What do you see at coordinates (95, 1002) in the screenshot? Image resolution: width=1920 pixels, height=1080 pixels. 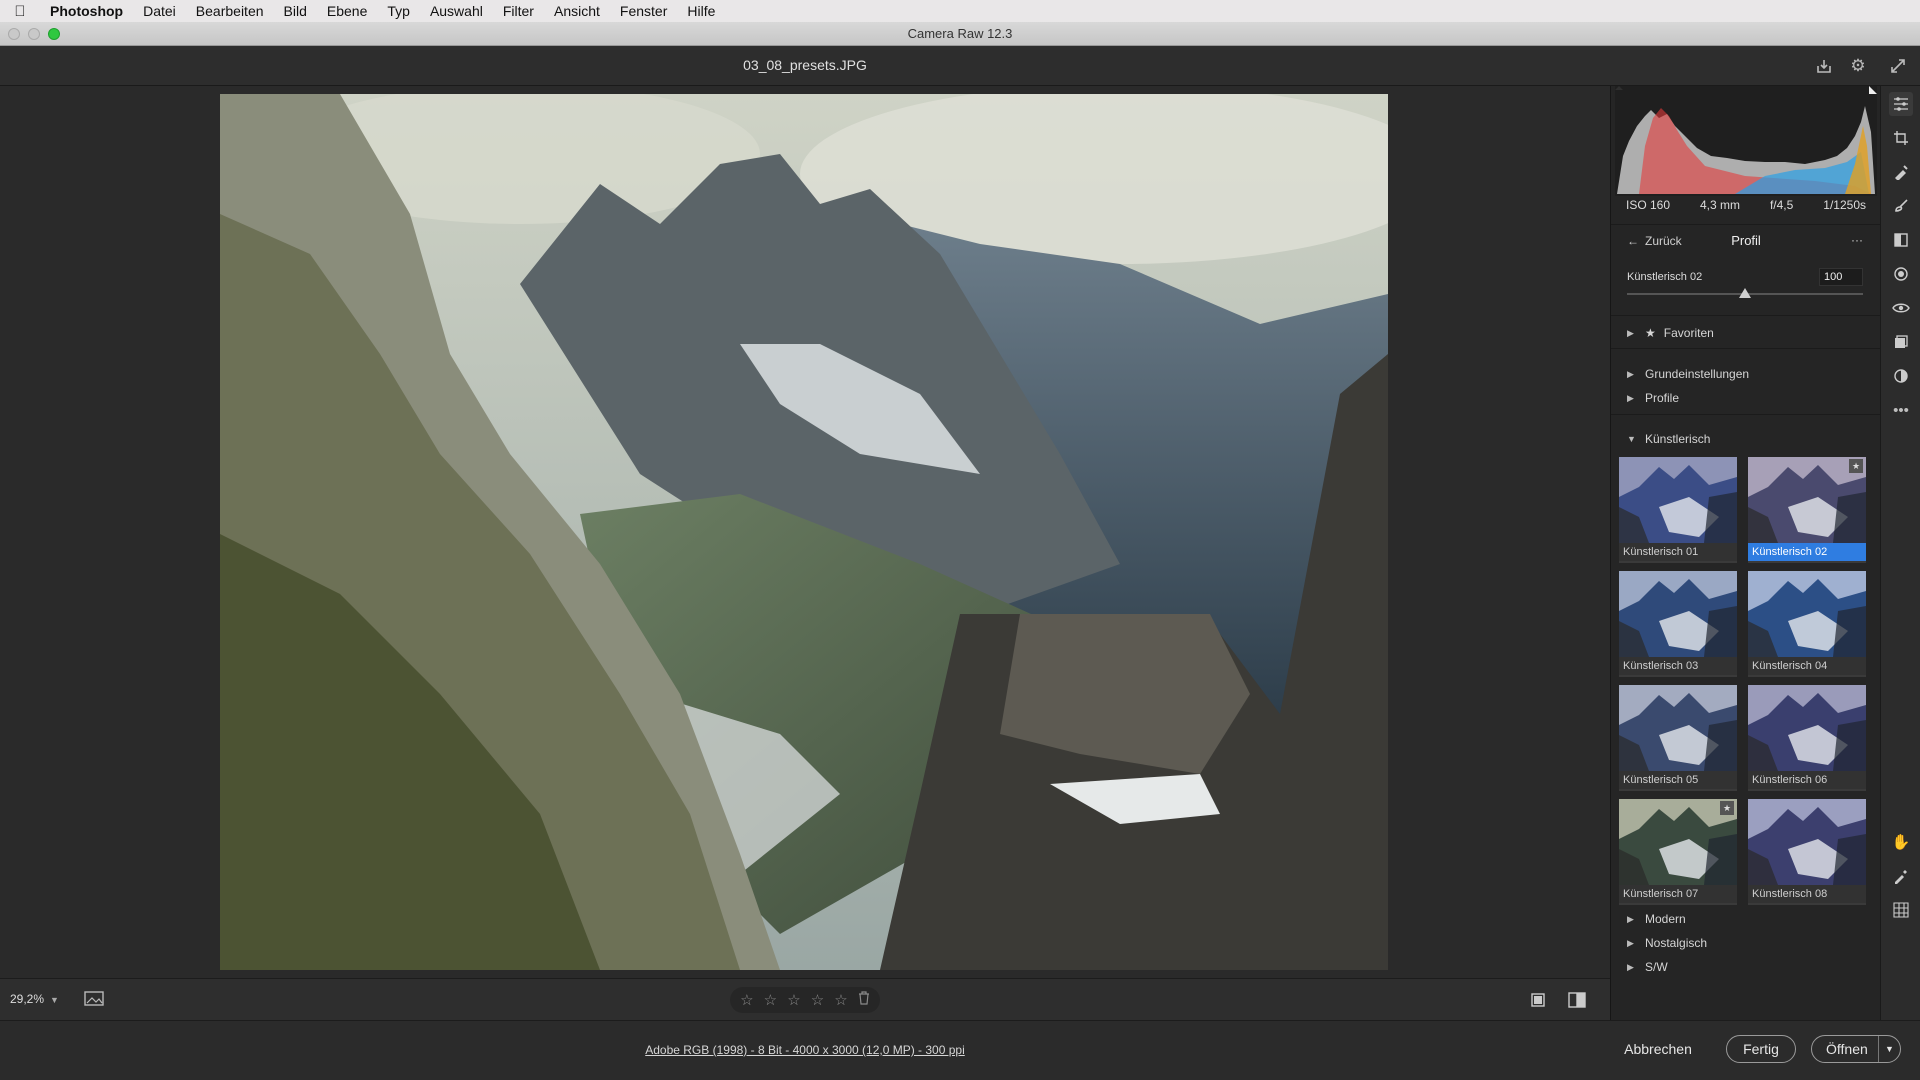 I see `filmstrip-toggle-icon` at bounding box center [95, 1002].